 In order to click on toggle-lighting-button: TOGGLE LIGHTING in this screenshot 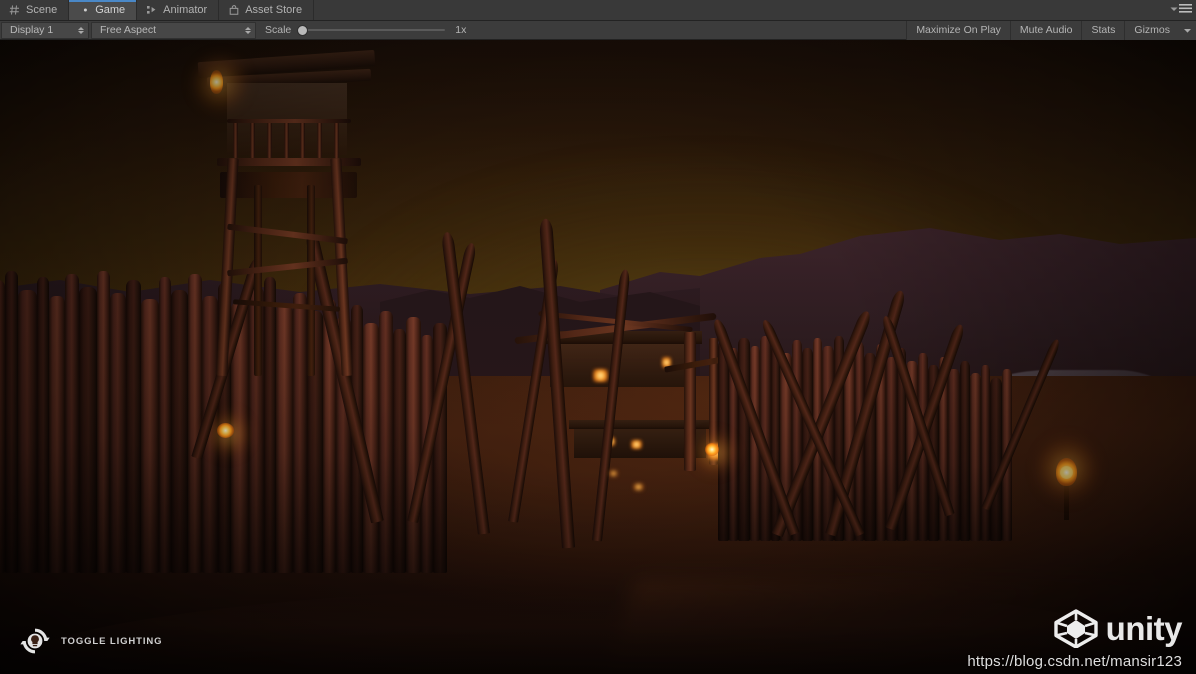, I will do `click(91, 641)`.